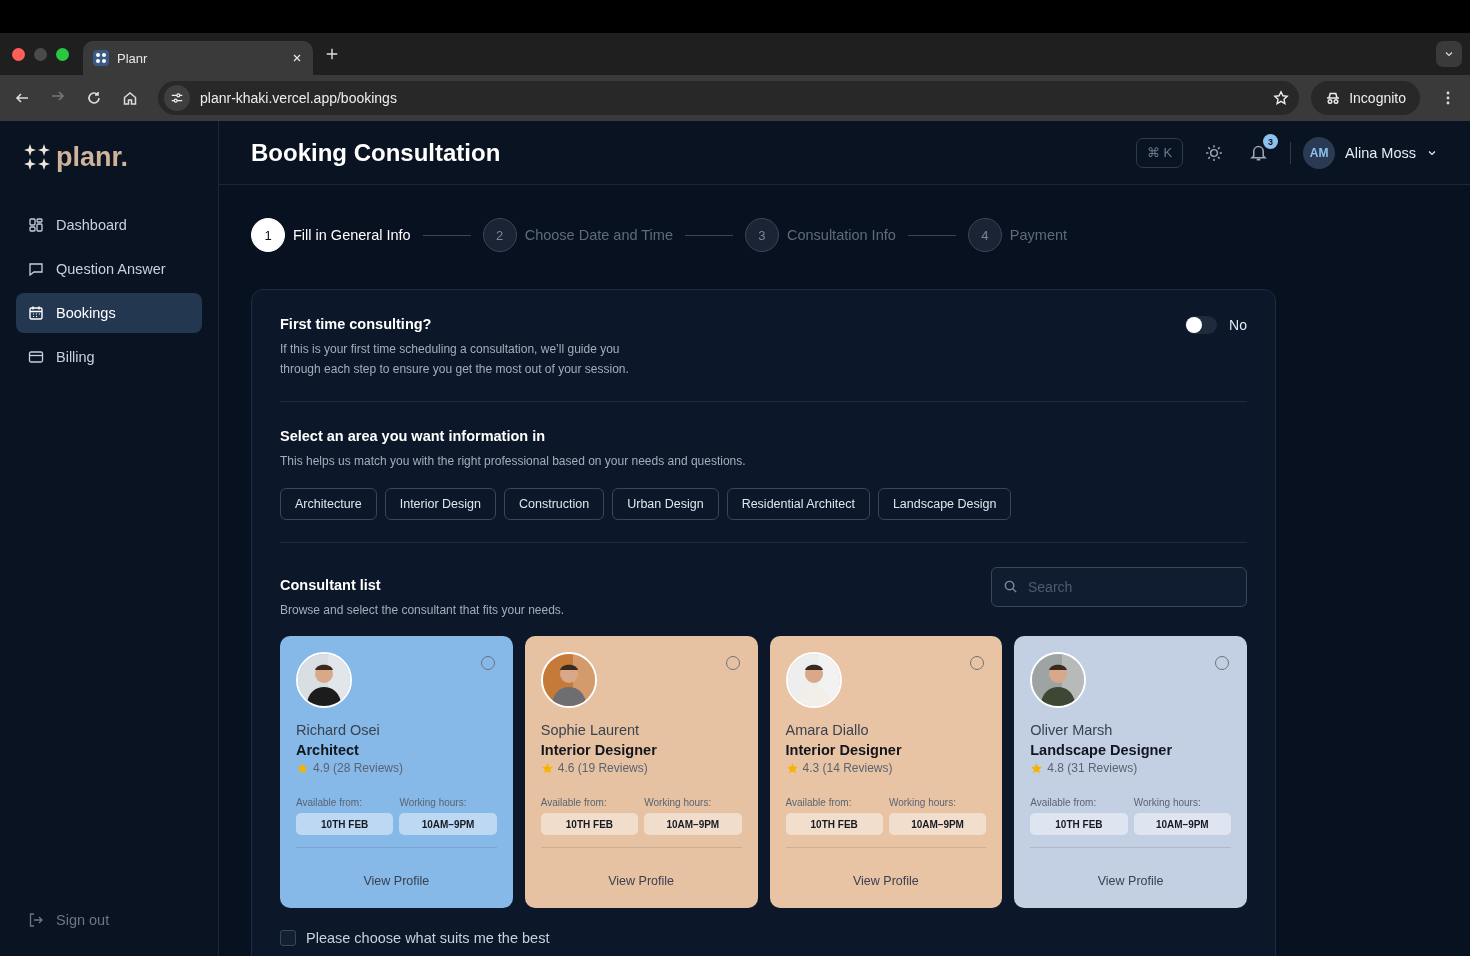 This screenshot has height=956, width=1470. Describe the element at coordinates (358, 768) in the screenshot. I see `rating-text: 4.9 (28 Reviews)` at that location.